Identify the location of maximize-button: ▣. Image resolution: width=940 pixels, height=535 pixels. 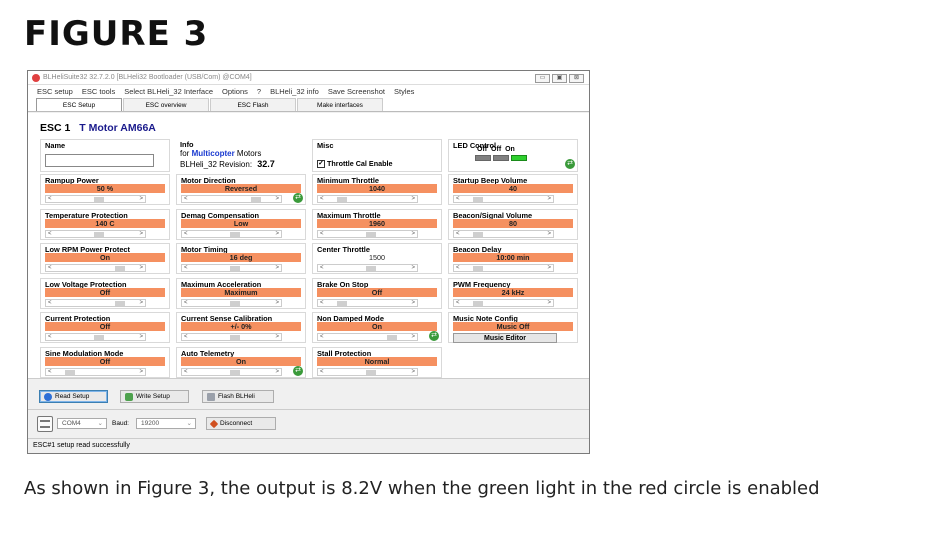
(559, 78).